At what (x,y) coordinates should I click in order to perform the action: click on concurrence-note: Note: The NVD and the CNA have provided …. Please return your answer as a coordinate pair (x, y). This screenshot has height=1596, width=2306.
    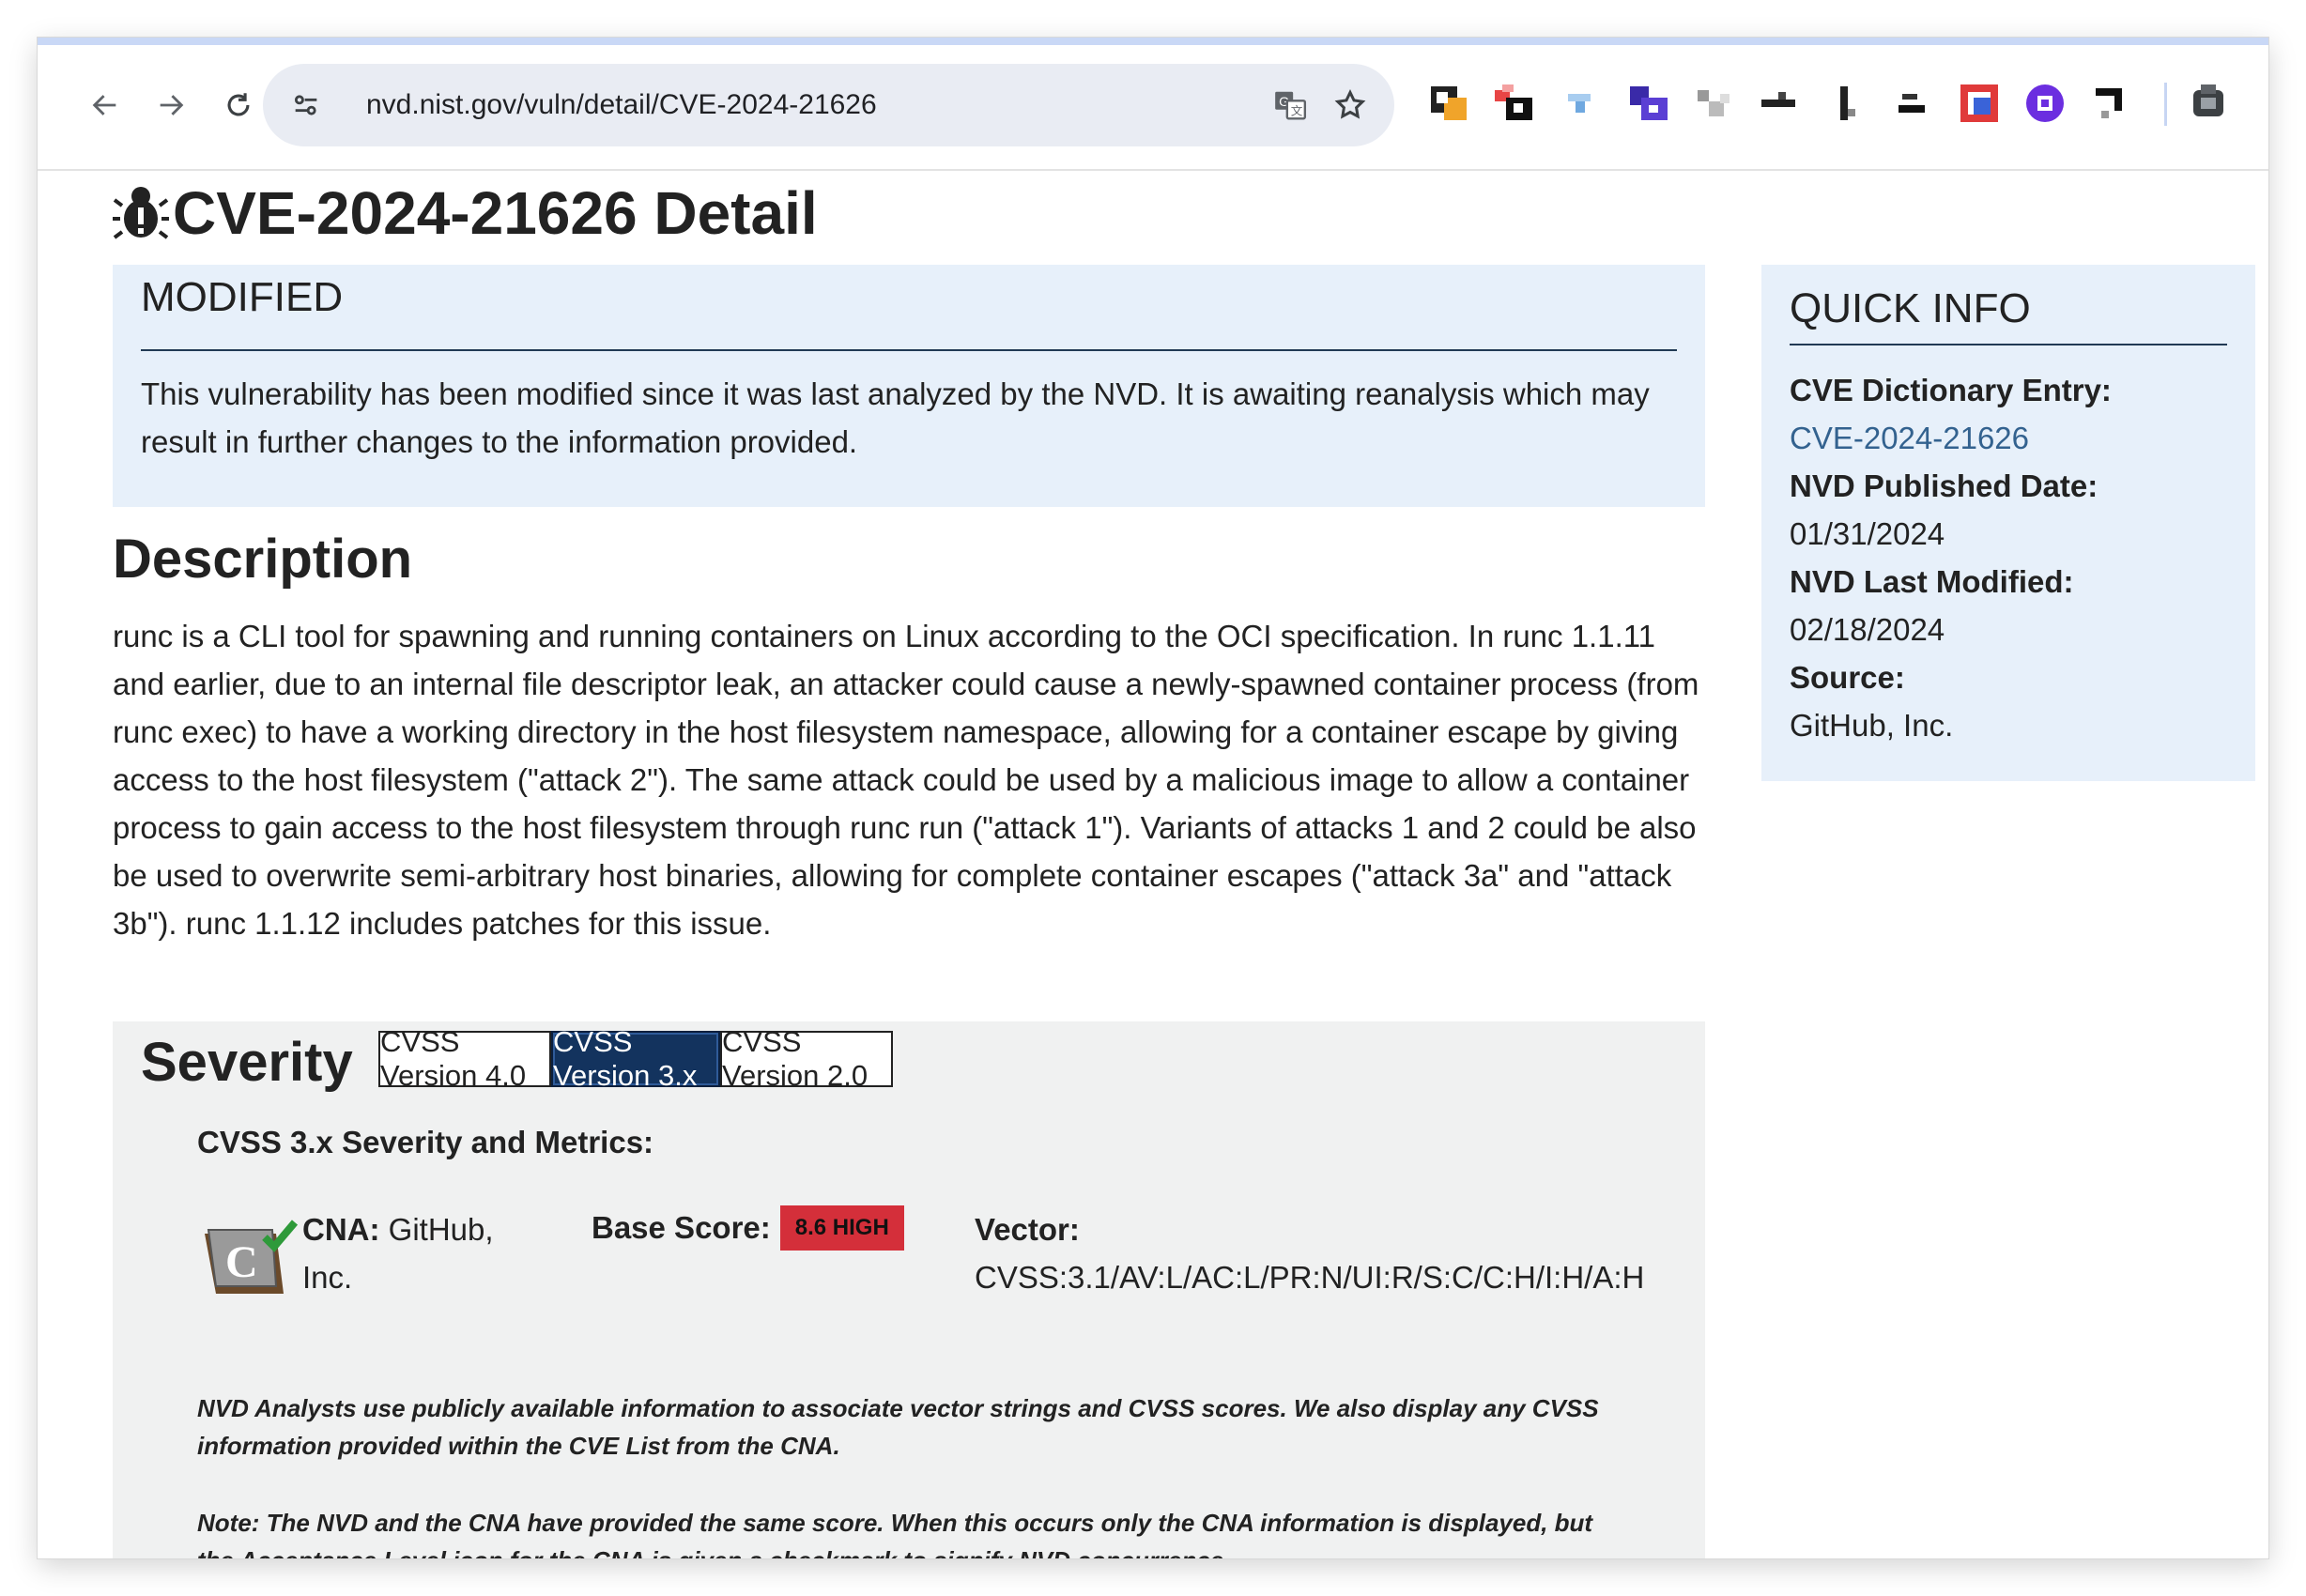
    Looking at the image, I should click on (895, 1534).